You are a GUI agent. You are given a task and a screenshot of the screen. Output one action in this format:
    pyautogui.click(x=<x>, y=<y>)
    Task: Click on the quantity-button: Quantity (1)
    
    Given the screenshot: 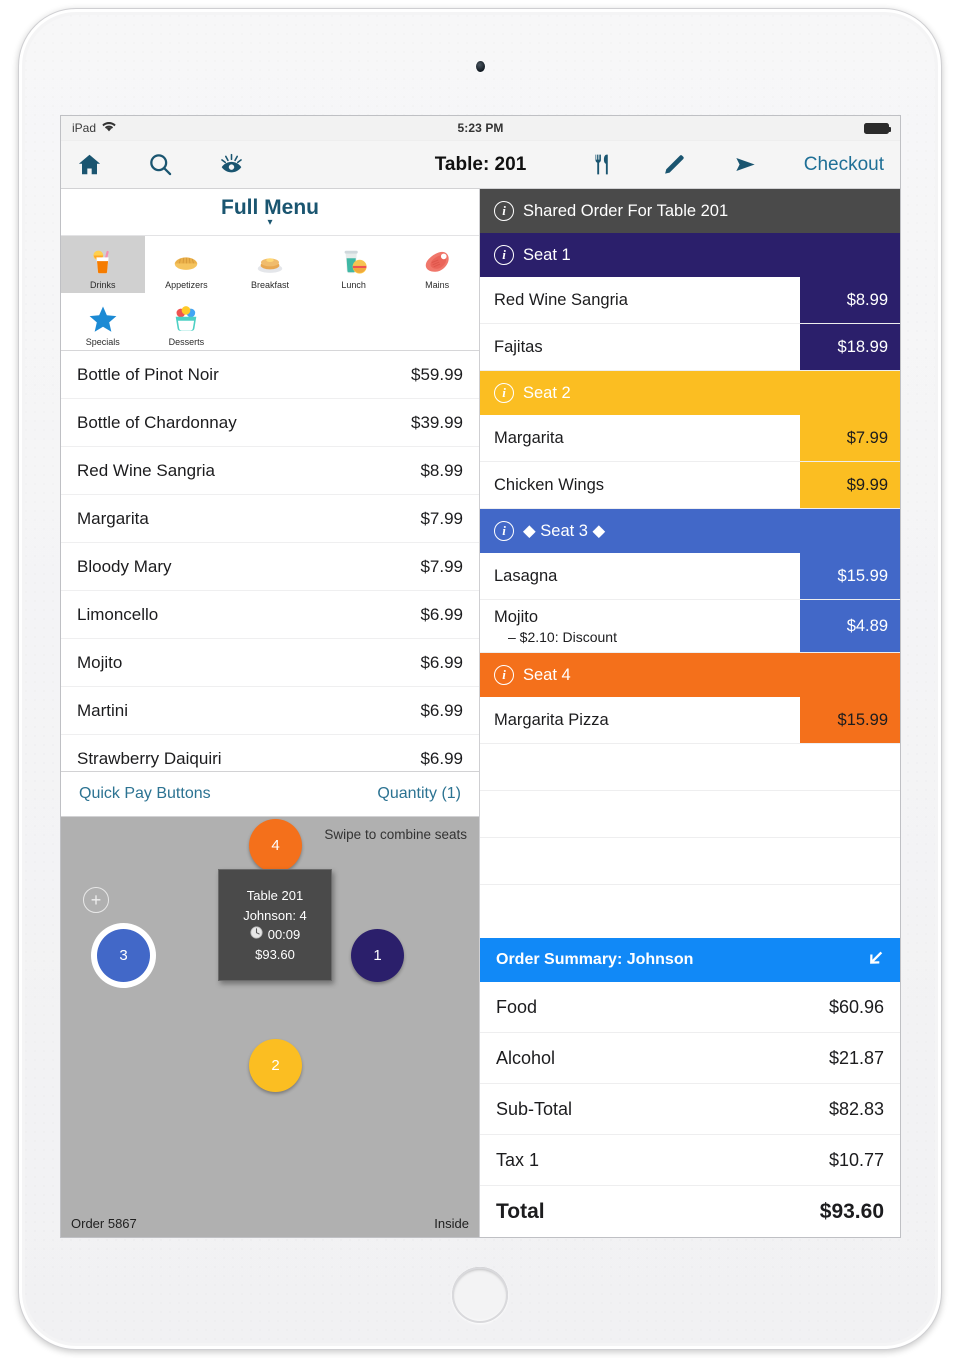 What is the action you would take?
    pyautogui.click(x=419, y=794)
    